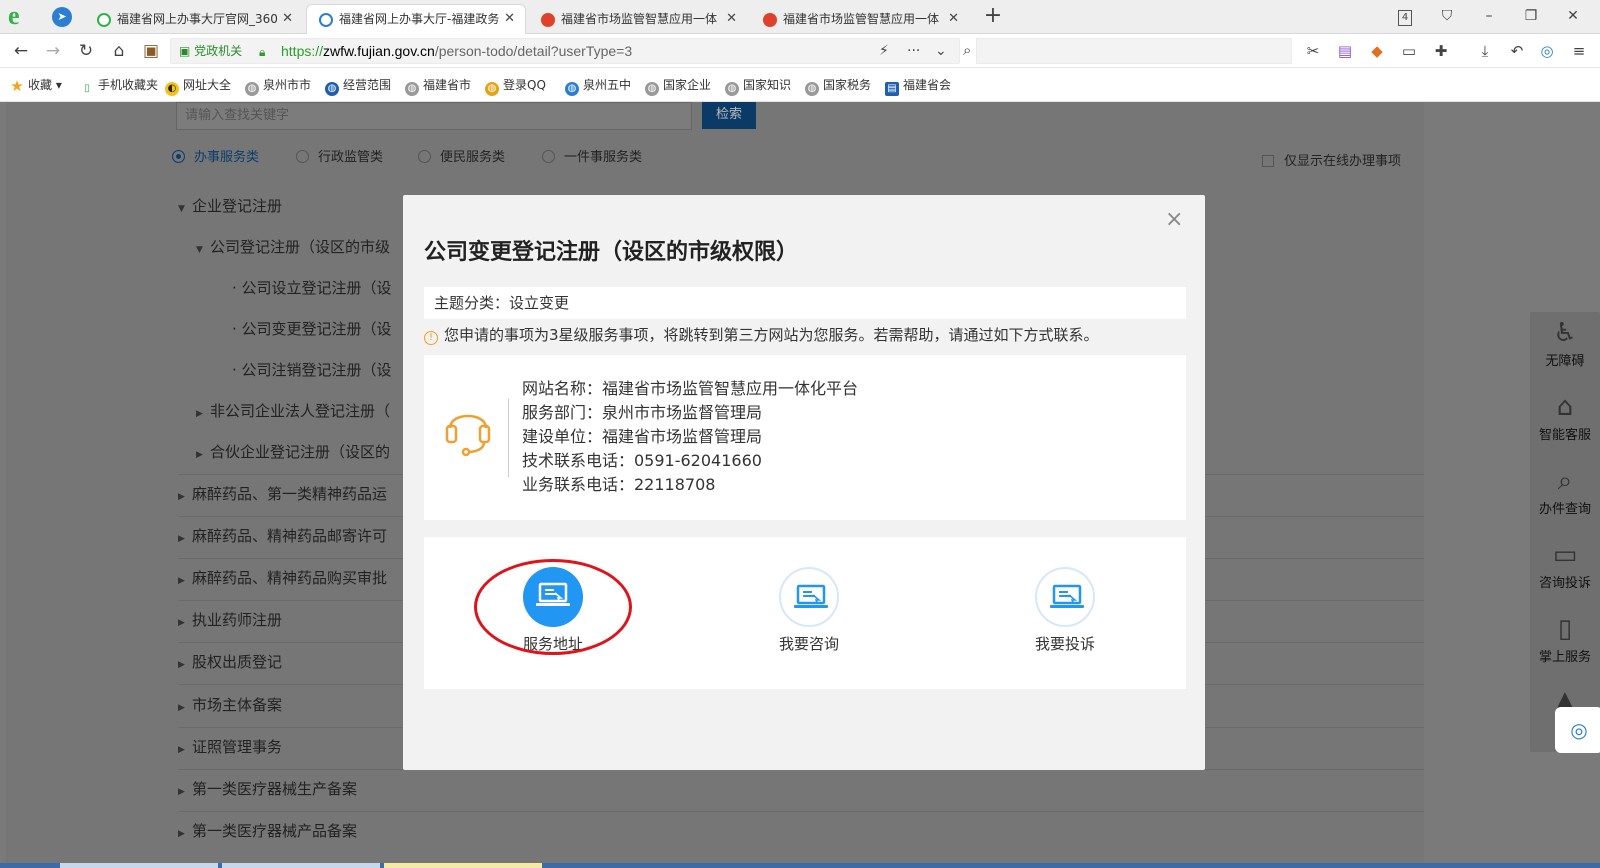  Describe the element at coordinates (181, 209) in the screenshot. I see `caret-down-icon: ▼` at that location.